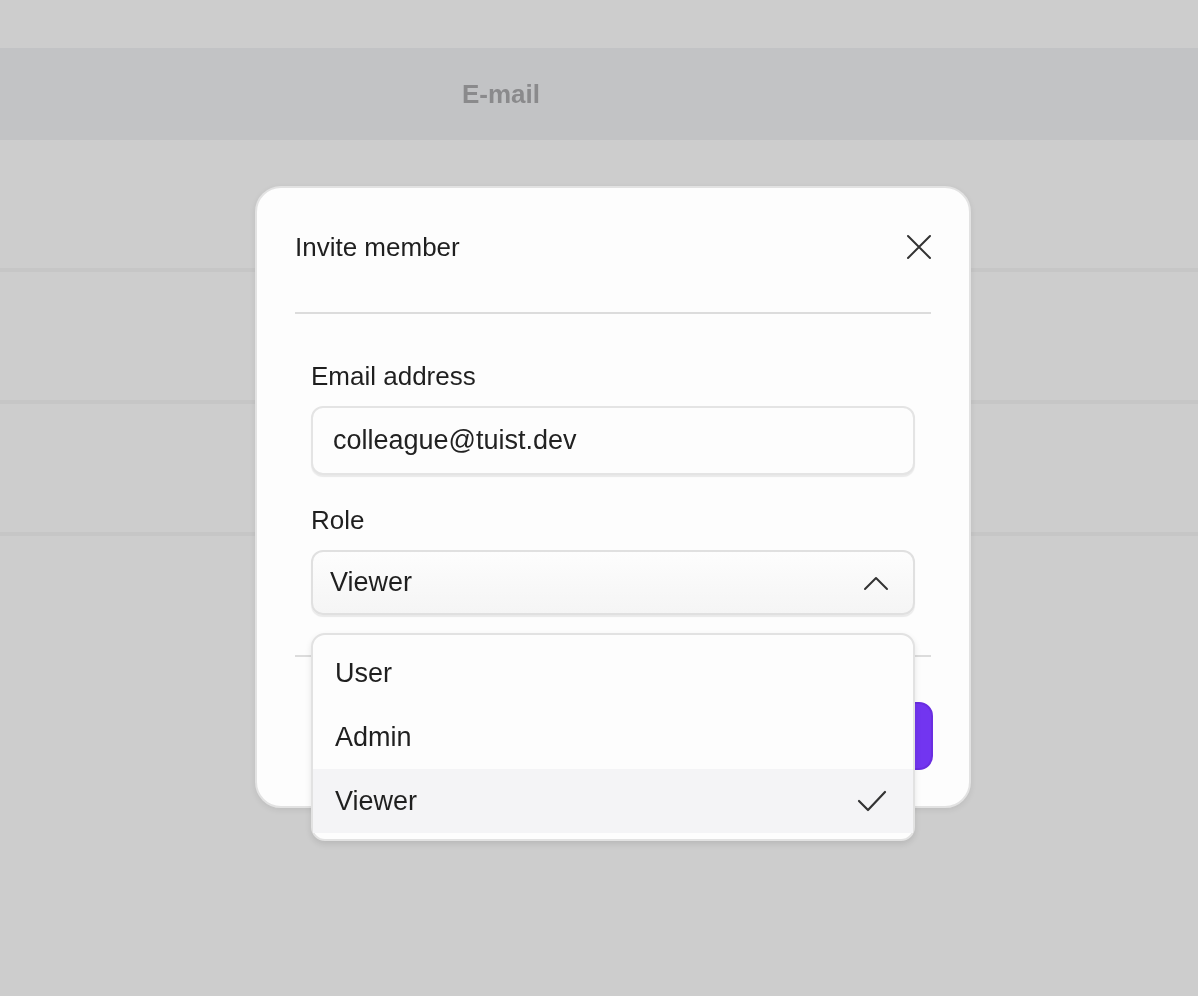 Image resolution: width=1198 pixels, height=996 pixels. I want to click on dropdown-option: Viewer, so click(613, 801).